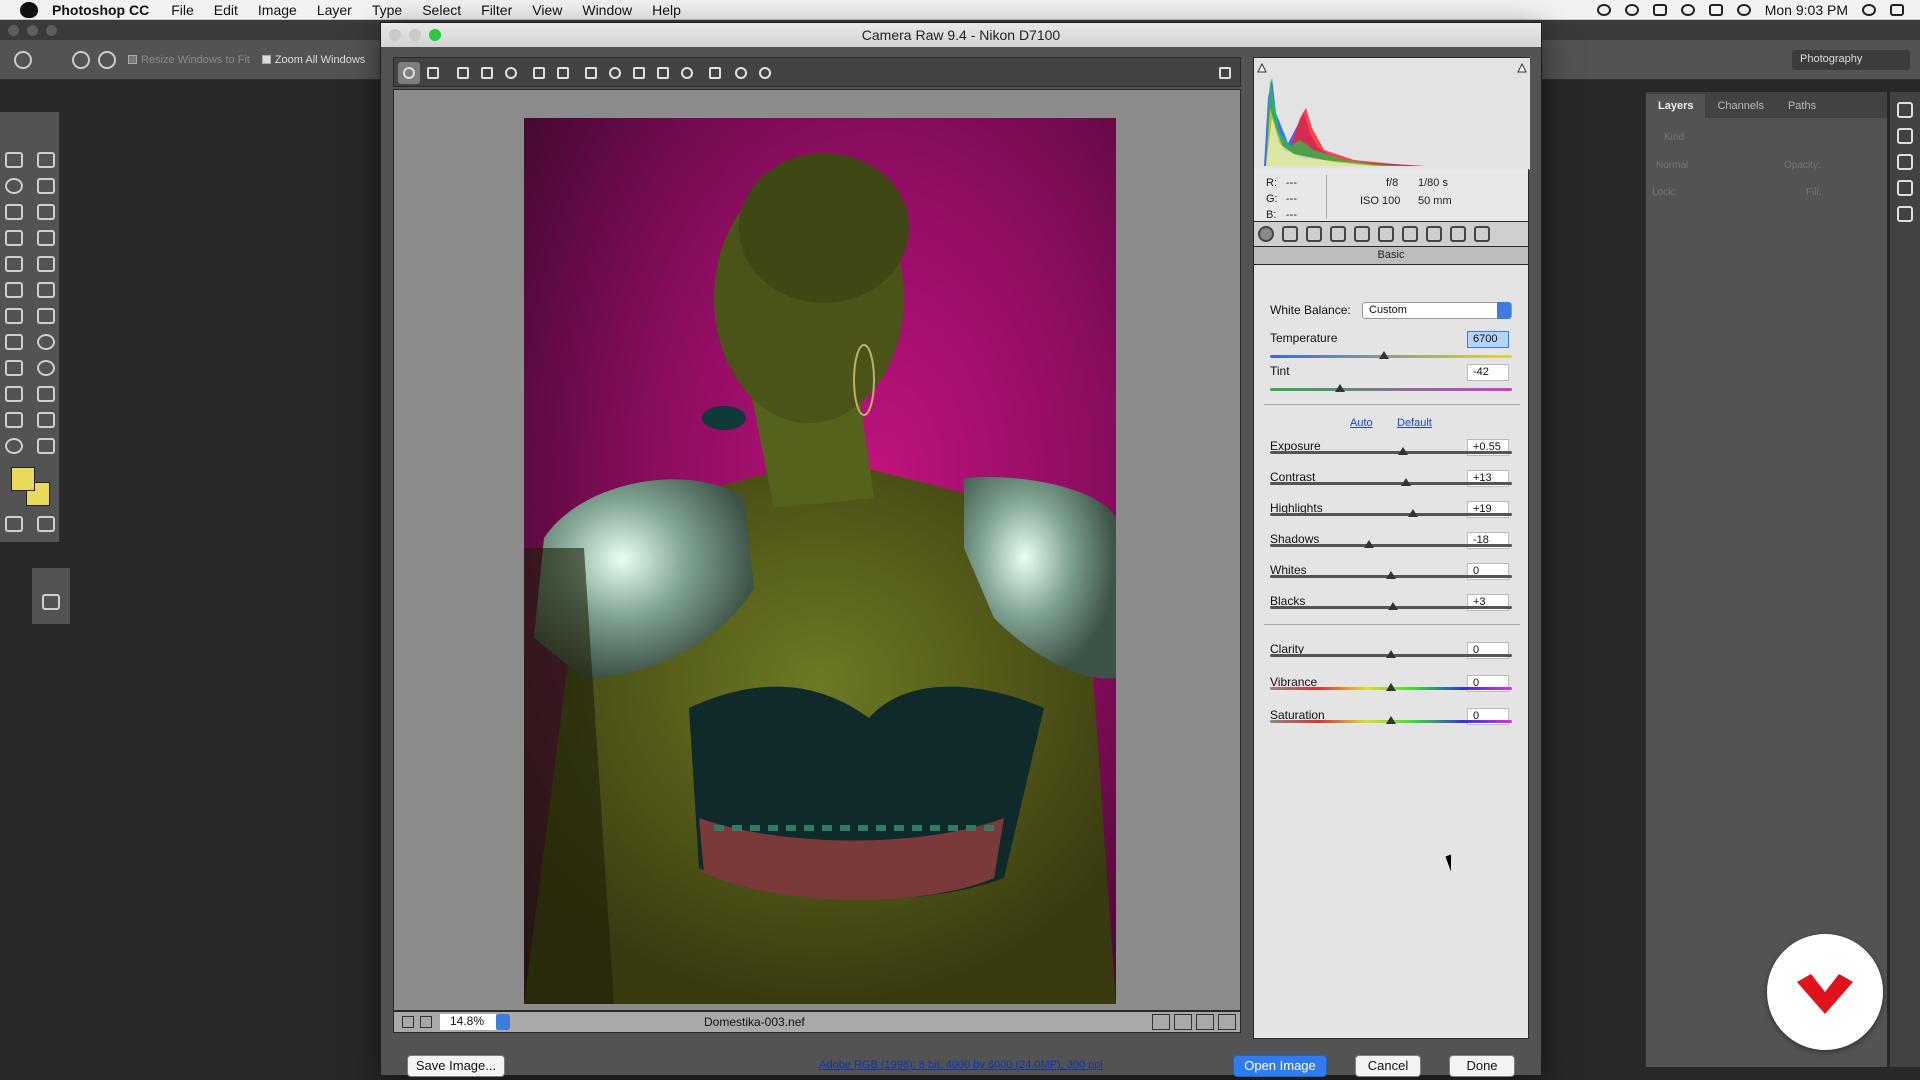 Image resolution: width=1920 pixels, height=1080 pixels. I want to click on path-selection-tool-icon, so click(14, 420).